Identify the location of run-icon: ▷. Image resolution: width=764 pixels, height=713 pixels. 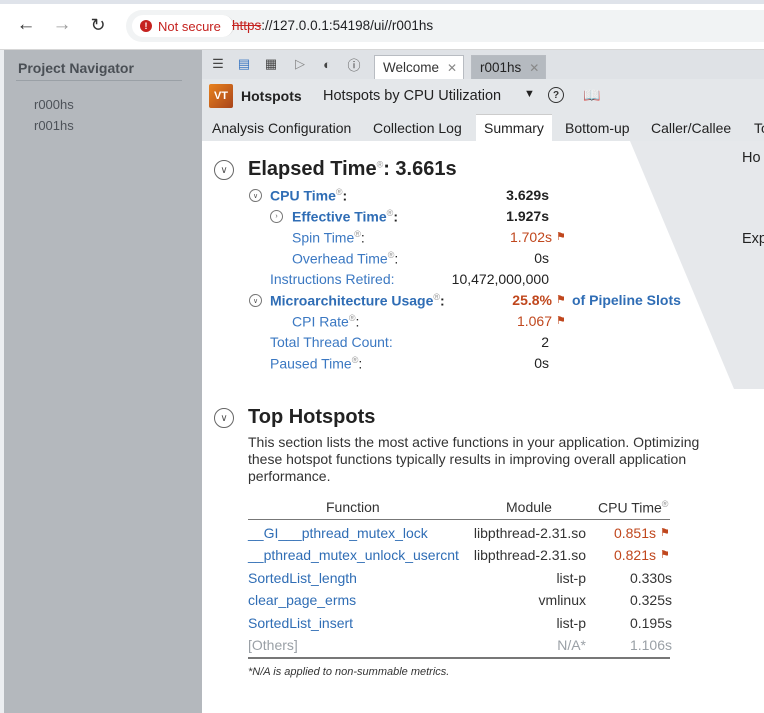
(300, 64).